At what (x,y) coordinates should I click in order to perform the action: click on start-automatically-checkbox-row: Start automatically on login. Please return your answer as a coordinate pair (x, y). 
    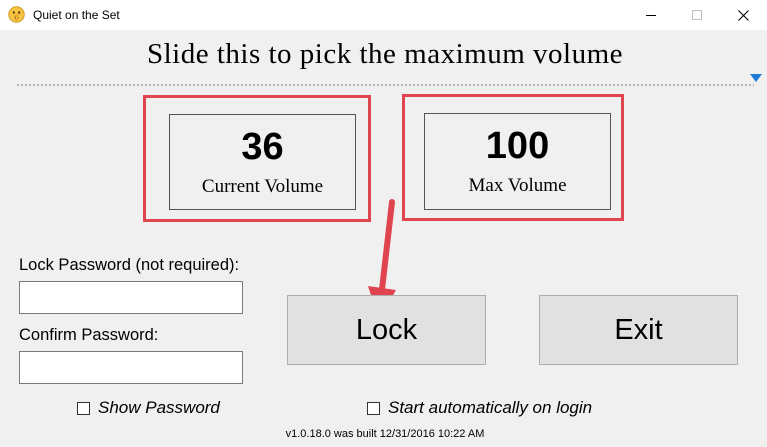
    Looking at the image, I should click on (479, 408).